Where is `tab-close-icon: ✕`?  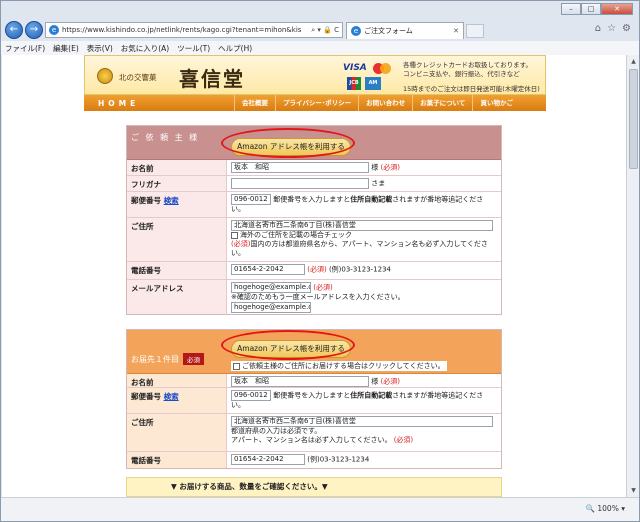 tab-close-icon: ✕ is located at coordinates (456, 31).